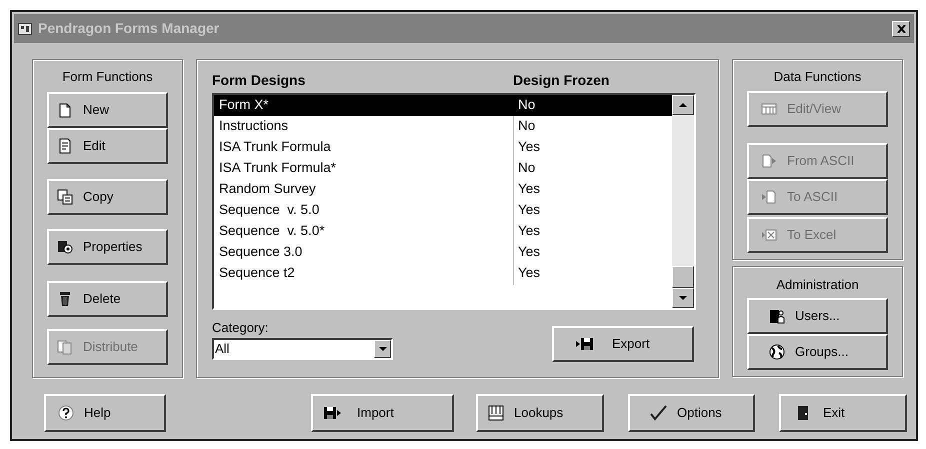 This screenshot has width=926, height=449. I want to click on toolbar-button: Export, so click(623, 344).